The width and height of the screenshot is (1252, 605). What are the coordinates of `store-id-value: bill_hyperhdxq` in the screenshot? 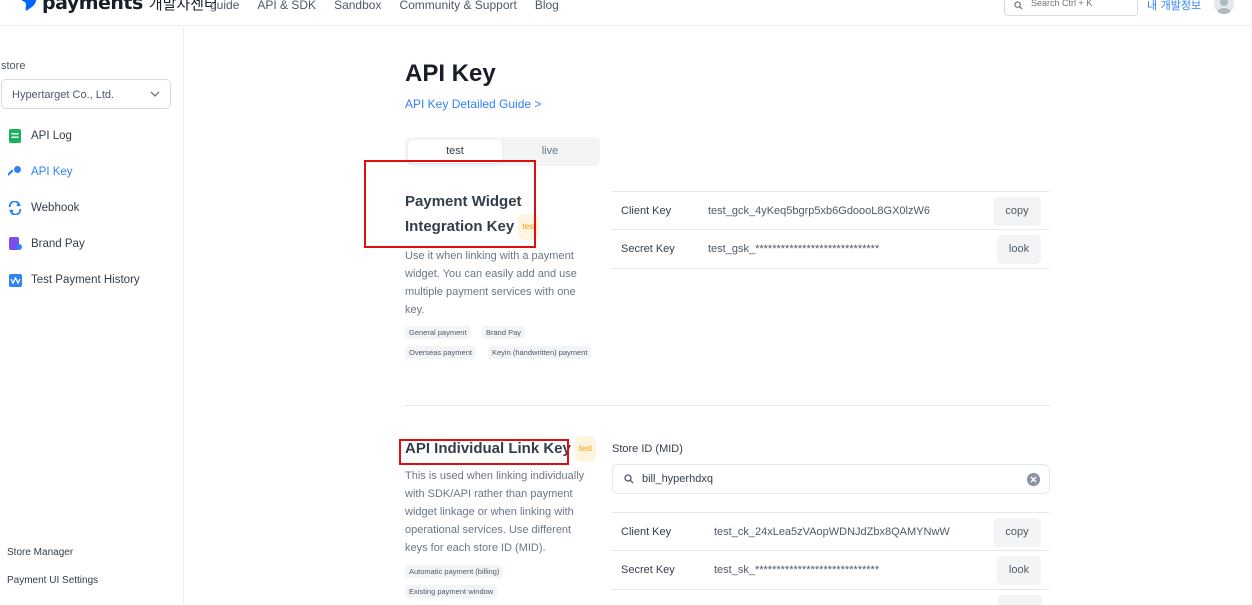 It's located at (677, 479).